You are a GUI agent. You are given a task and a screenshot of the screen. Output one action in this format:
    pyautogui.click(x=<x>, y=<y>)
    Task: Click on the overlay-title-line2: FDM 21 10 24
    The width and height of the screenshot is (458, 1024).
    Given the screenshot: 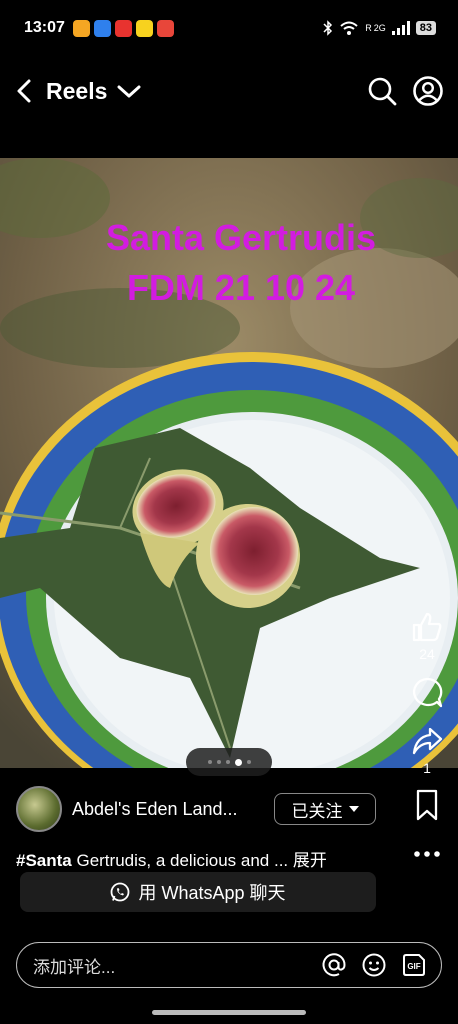 What is the action you would take?
    pyautogui.click(x=241, y=287)
    